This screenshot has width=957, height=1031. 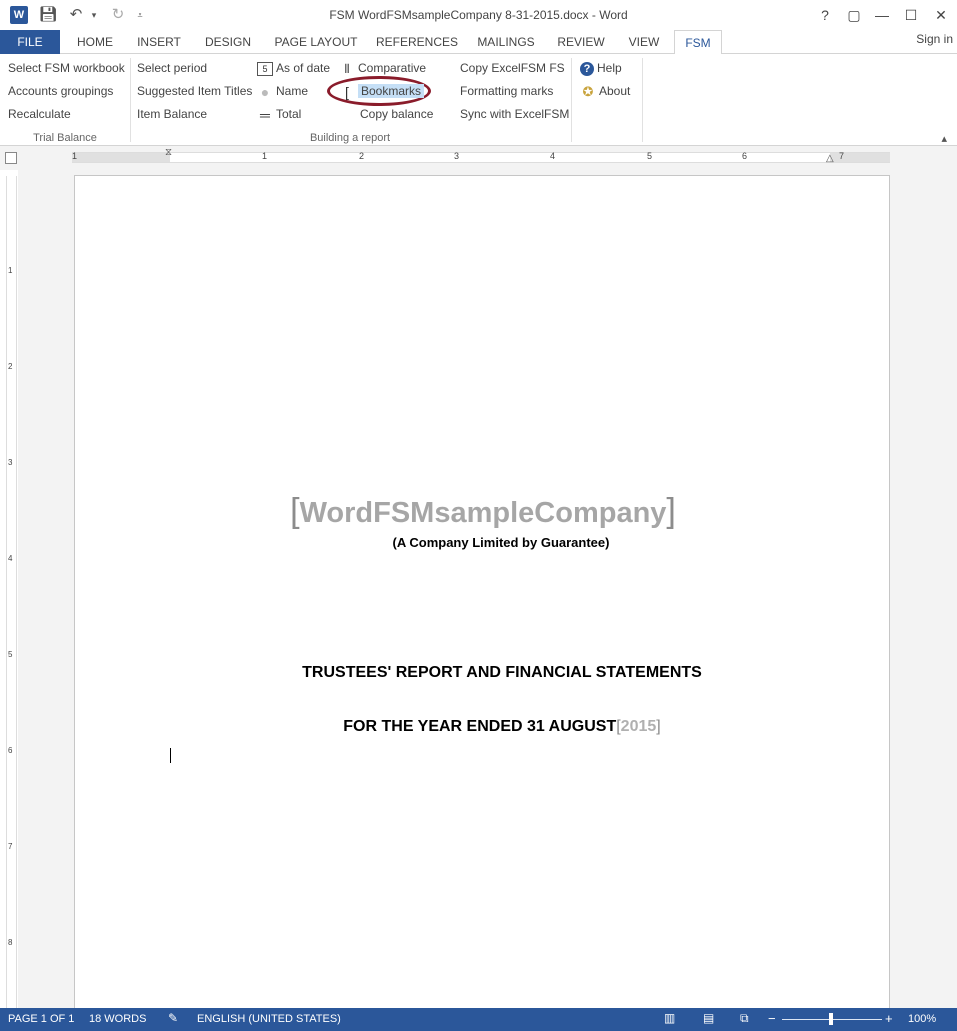 I want to click on horizontal-ruler: 1 1 2 3 4 5 6 7 ⧖ △, so click(x=481, y=155).